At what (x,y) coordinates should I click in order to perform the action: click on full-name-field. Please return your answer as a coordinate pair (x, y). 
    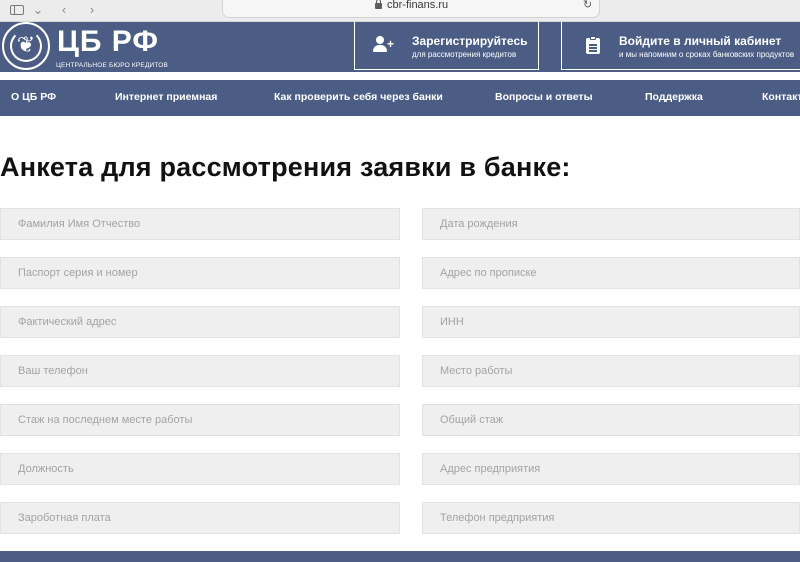
    Looking at the image, I should click on (200, 224).